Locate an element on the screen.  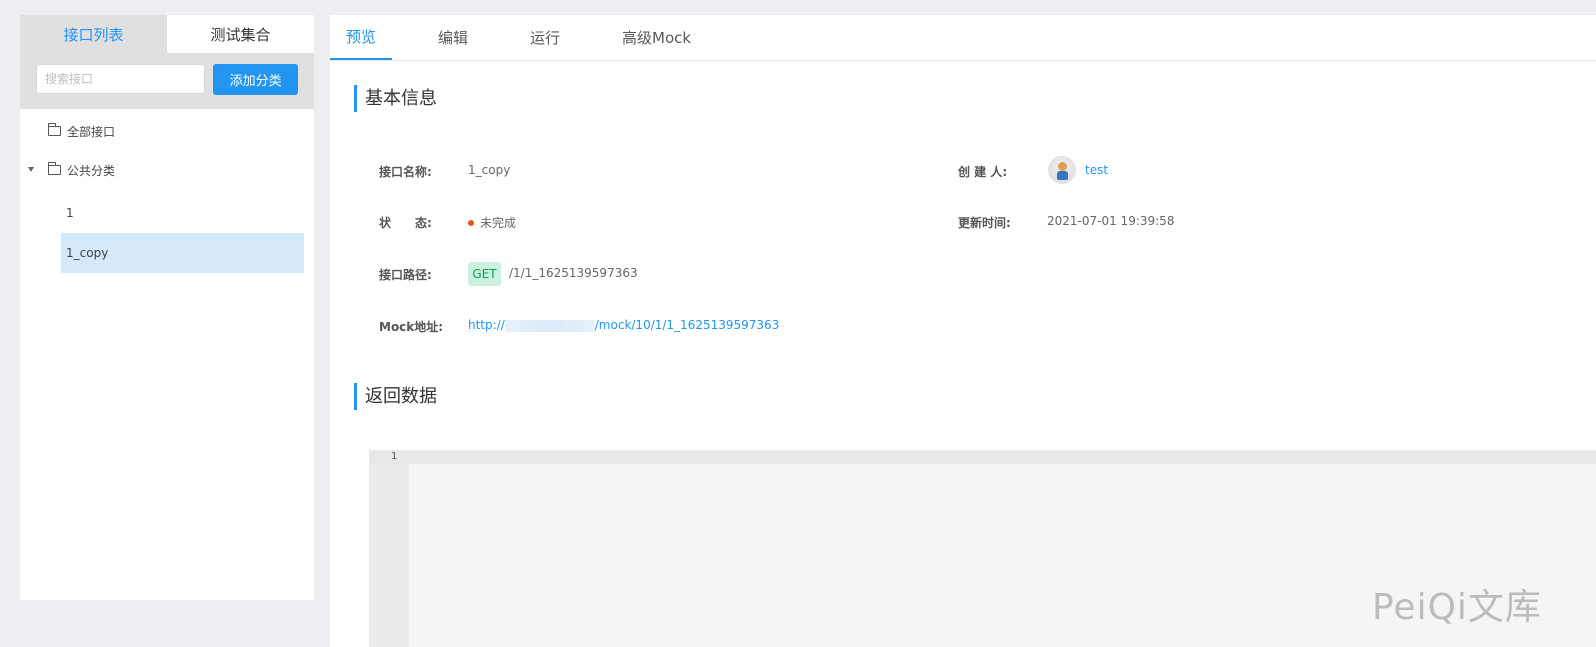
mock-url-prefix: http:// is located at coordinates (486, 325).